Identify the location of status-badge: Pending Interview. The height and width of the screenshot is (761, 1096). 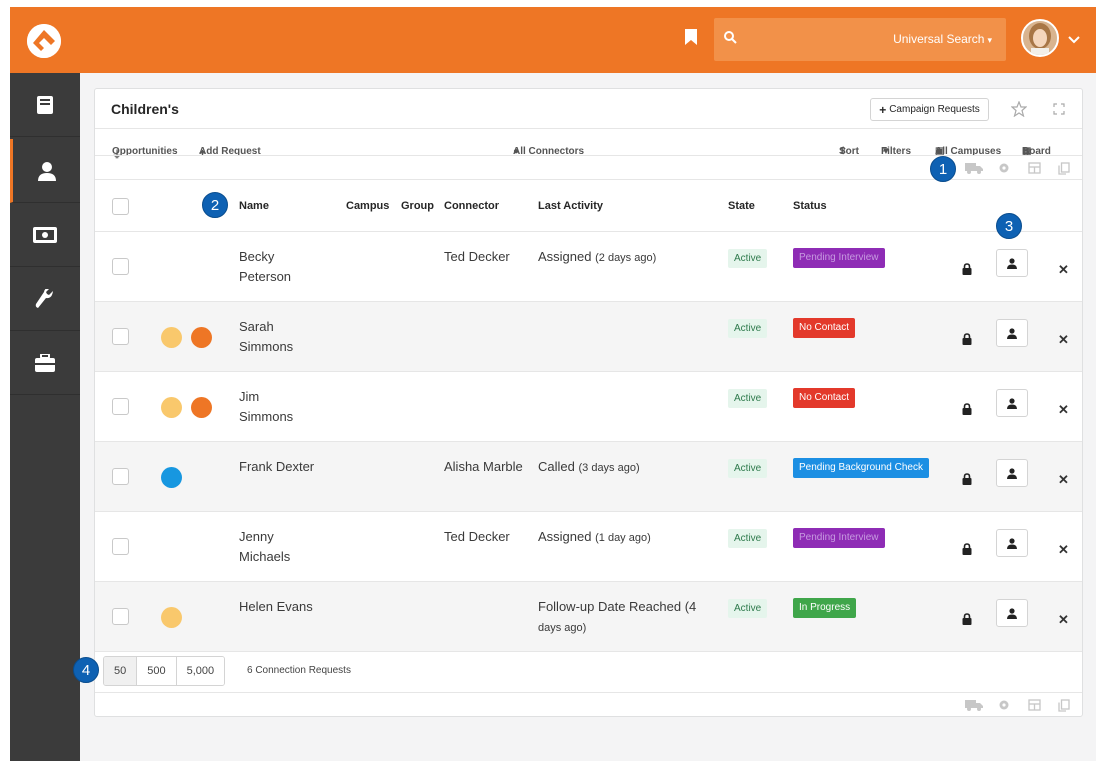
(839, 538).